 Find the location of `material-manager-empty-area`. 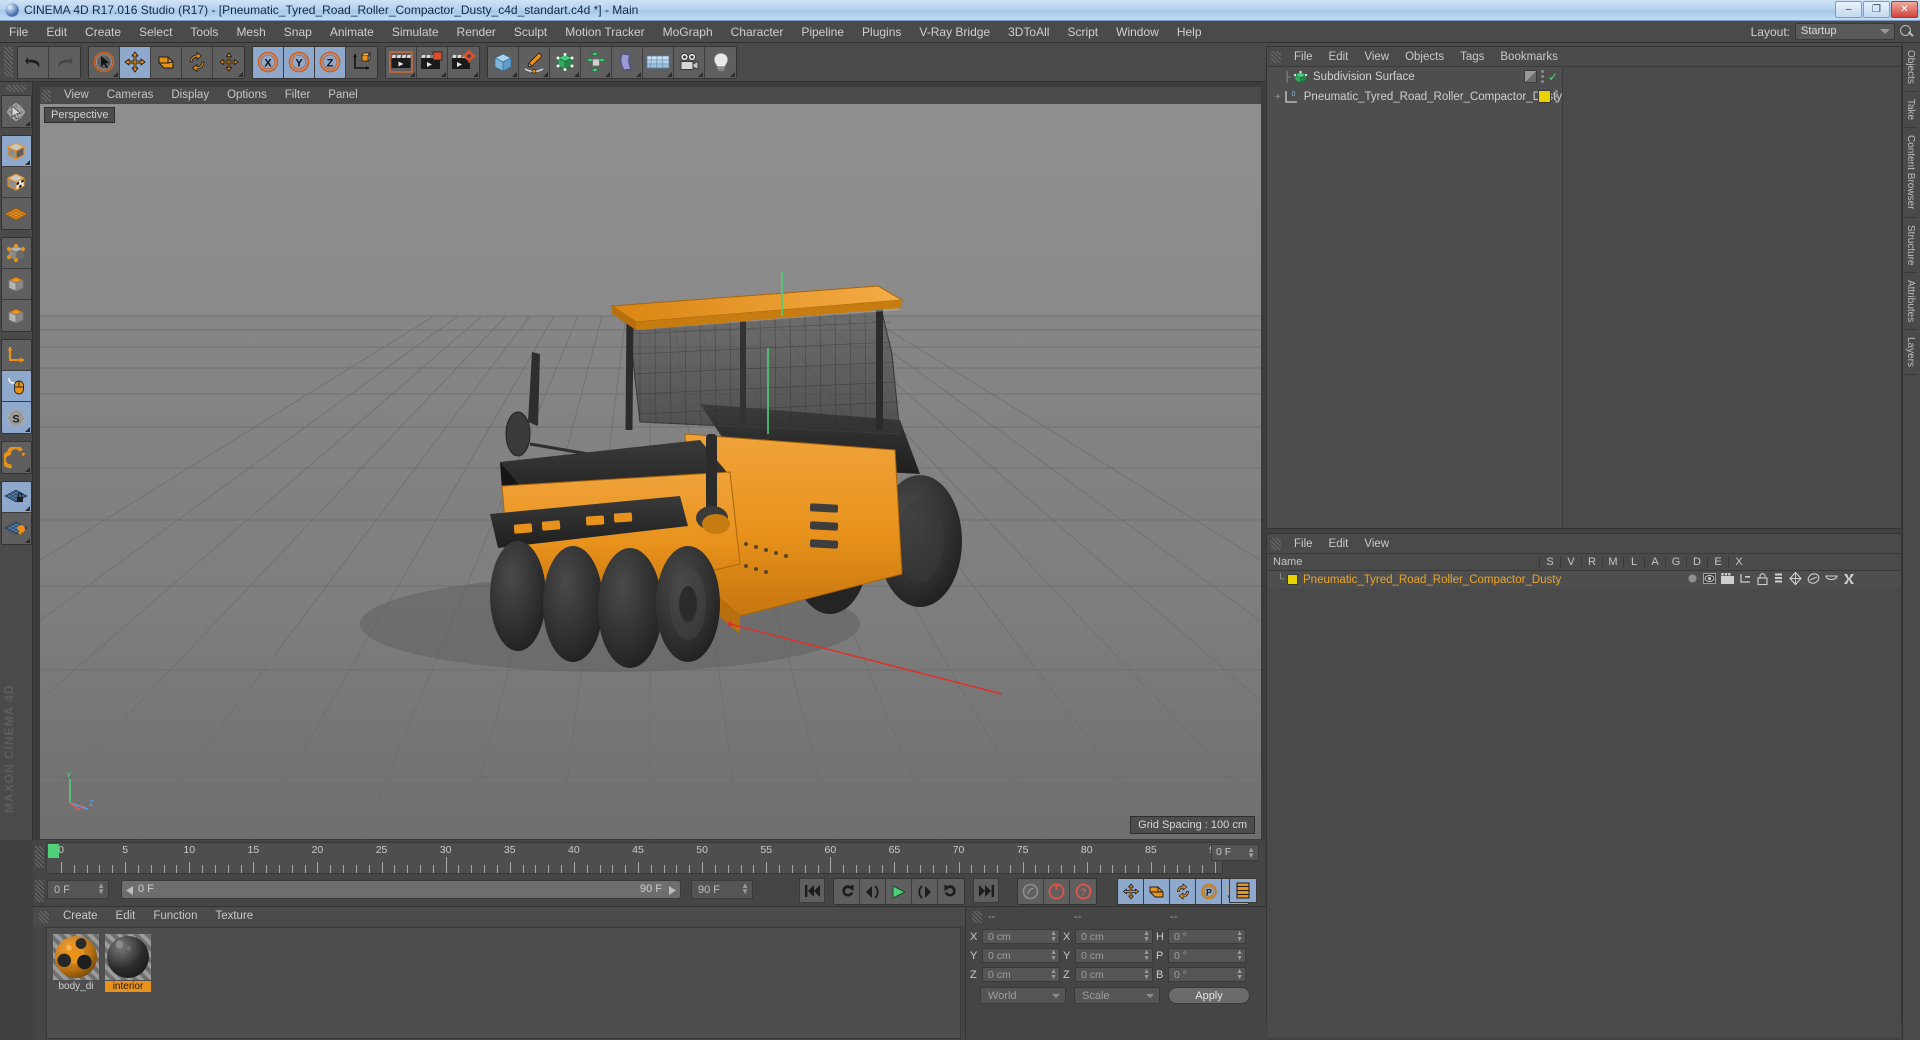

material-manager-empty-area is located at coordinates (1584, 813).